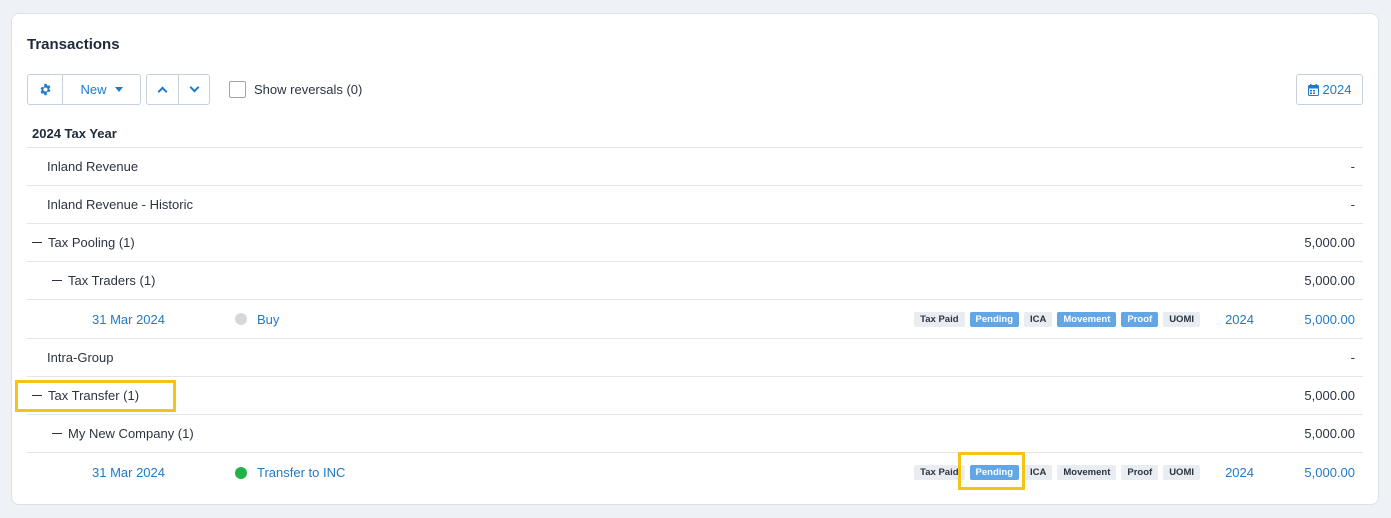 The image size is (1391, 518). I want to click on tax-year-heading: 2024 Tax Year, so click(695, 133).